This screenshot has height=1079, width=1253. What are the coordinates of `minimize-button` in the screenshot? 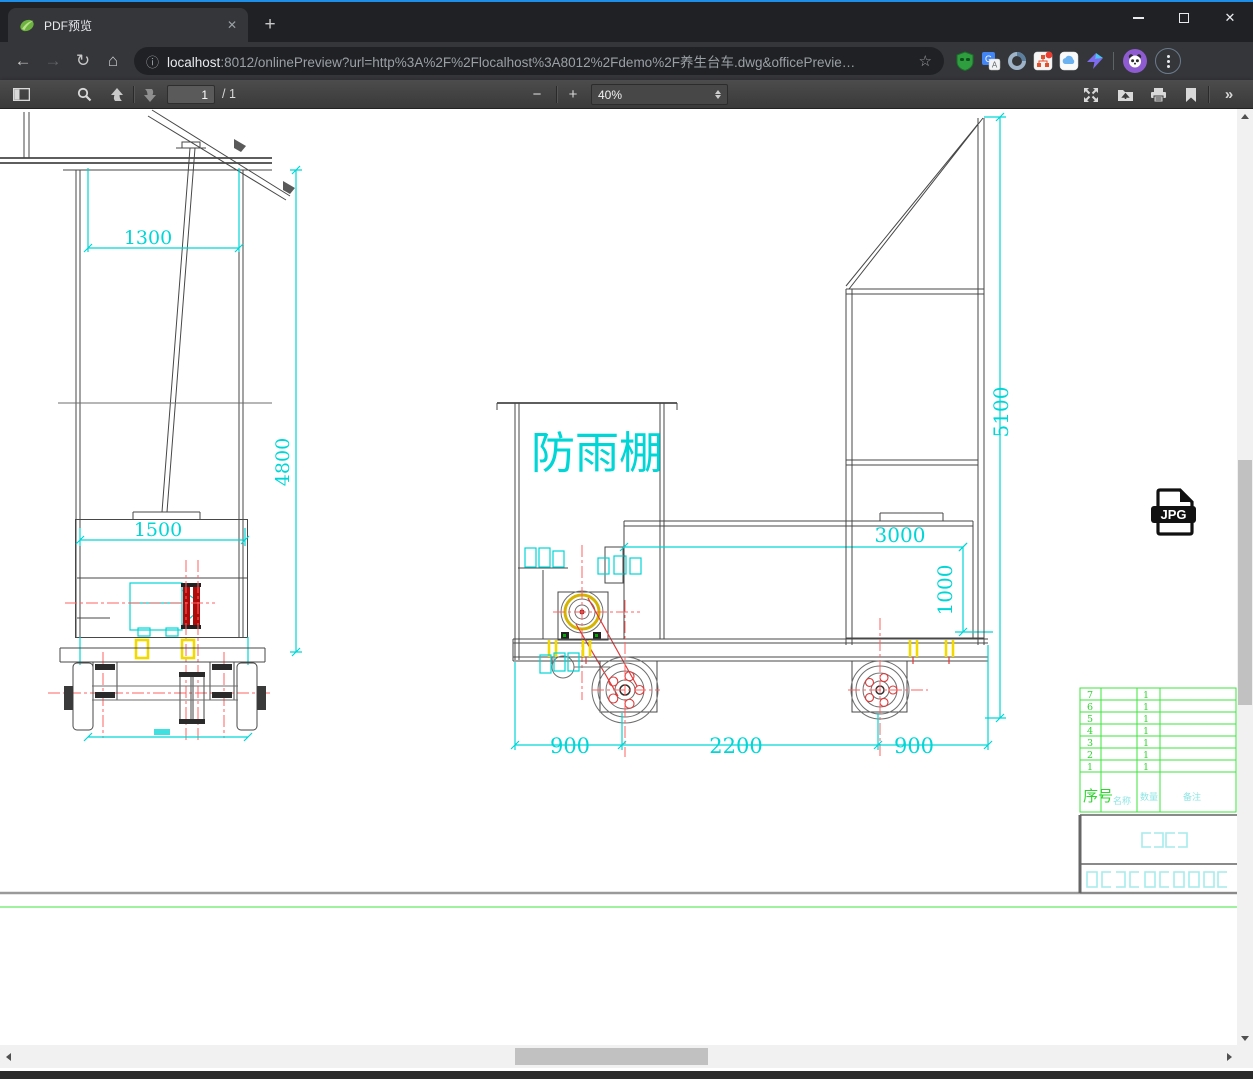 It's located at (1138, 18).